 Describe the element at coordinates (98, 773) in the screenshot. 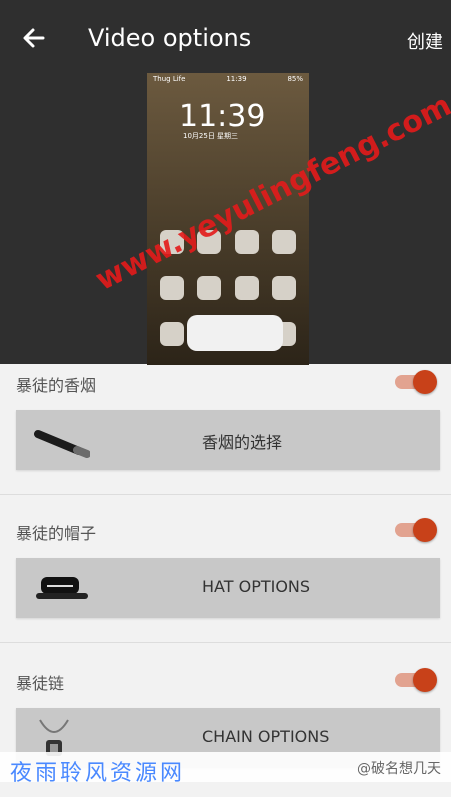

I see `footer-left-text: 夜雨聆风资源网` at that location.